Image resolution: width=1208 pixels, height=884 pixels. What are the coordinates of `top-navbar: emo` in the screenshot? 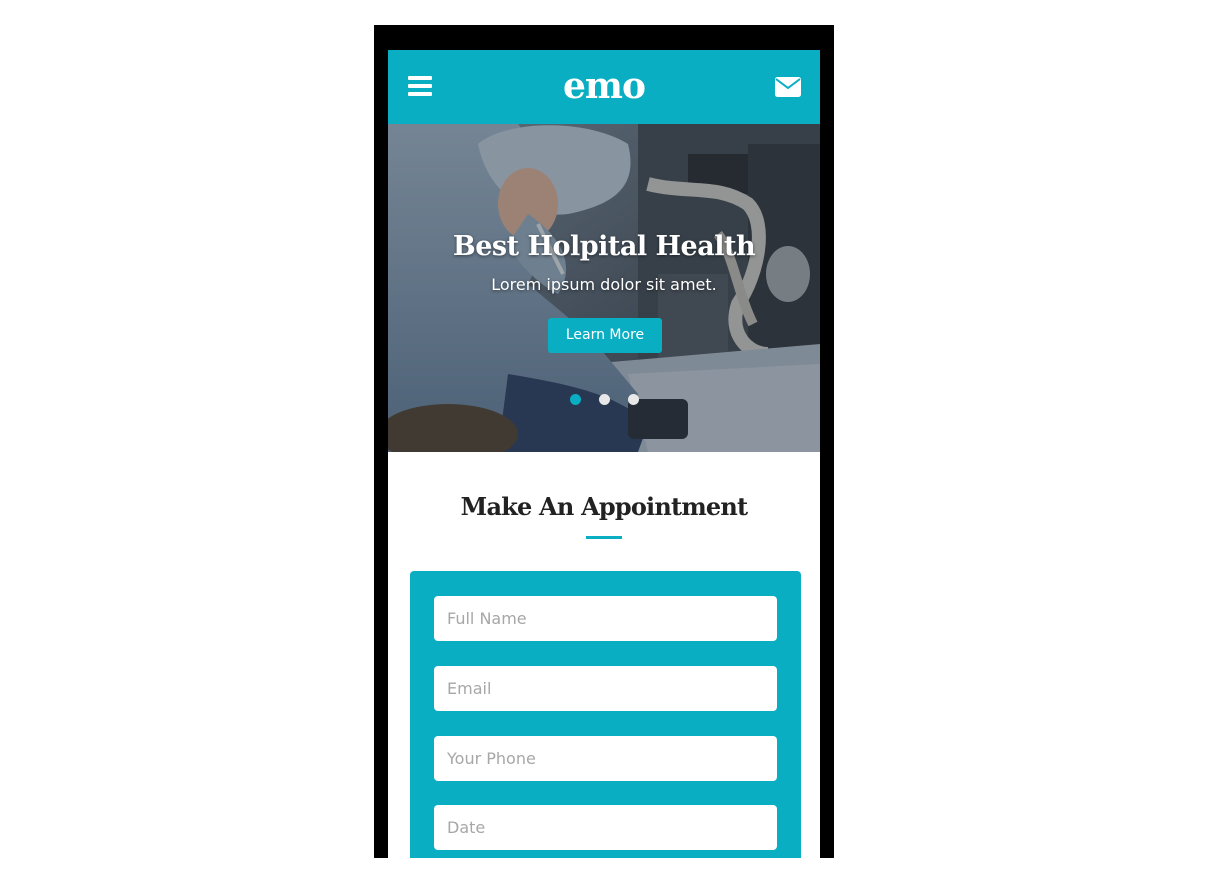 It's located at (604, 87).